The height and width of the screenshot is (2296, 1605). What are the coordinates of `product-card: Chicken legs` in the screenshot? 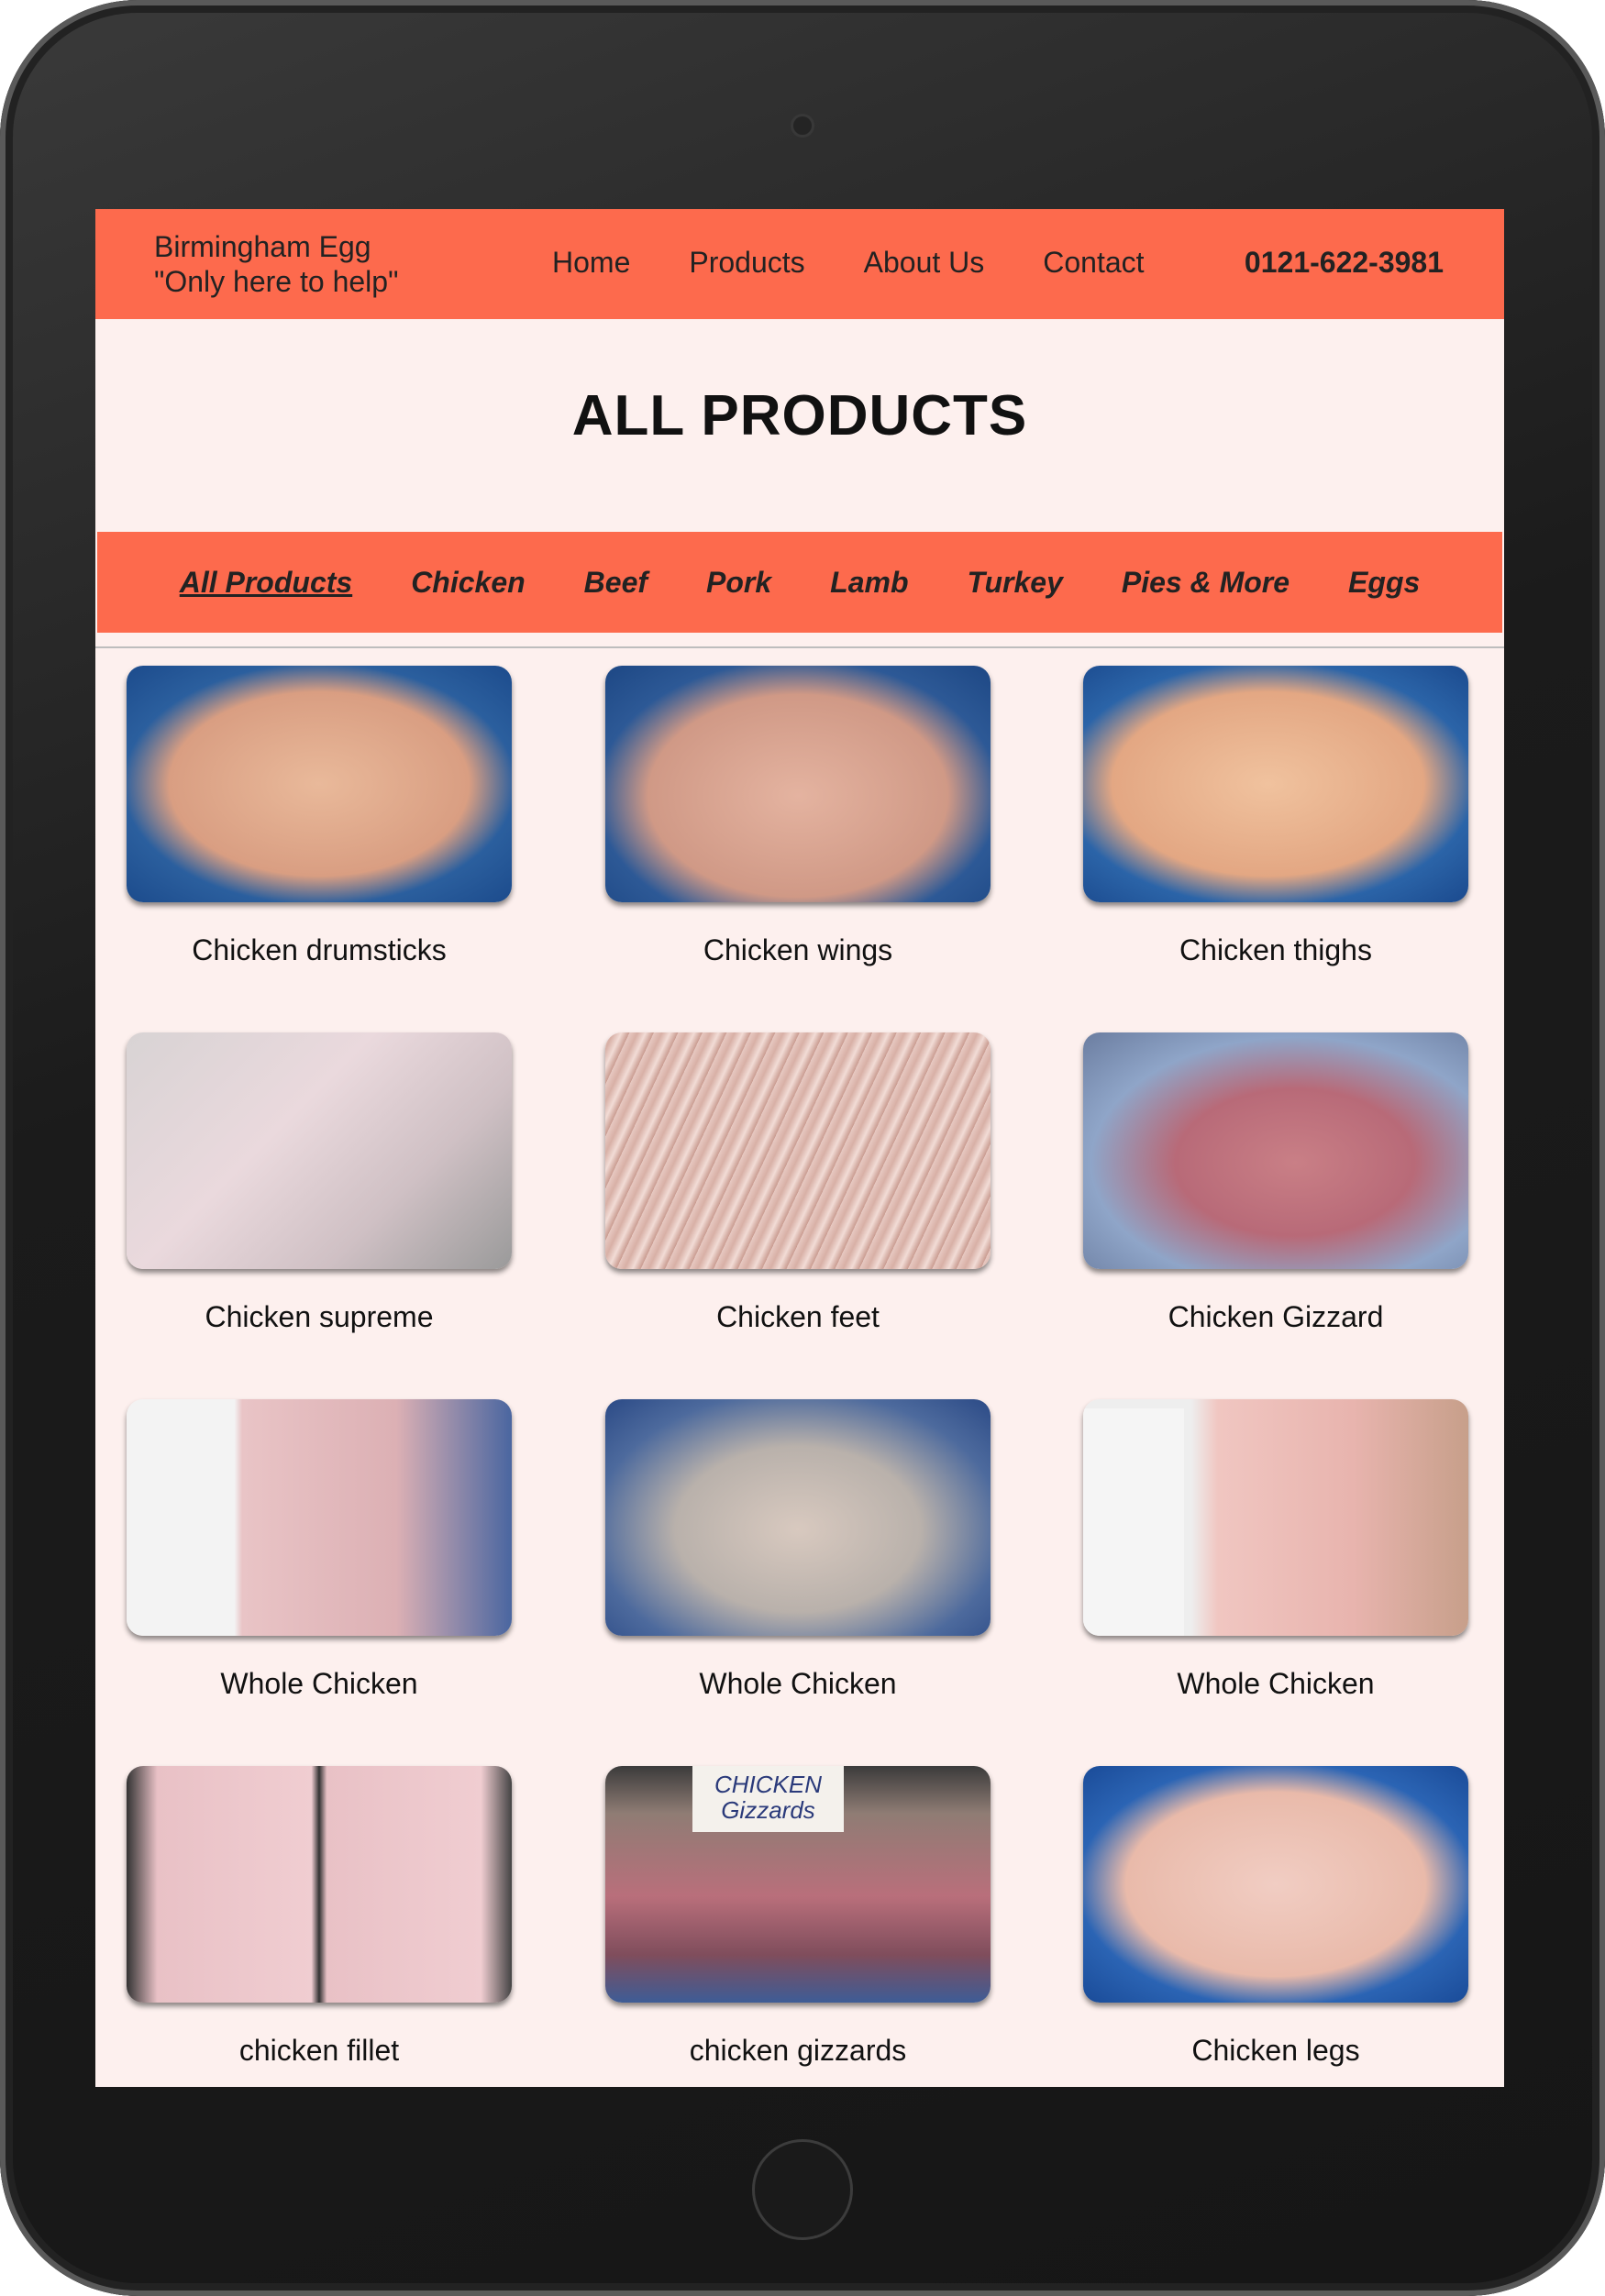 It's located at (1275, 1926).